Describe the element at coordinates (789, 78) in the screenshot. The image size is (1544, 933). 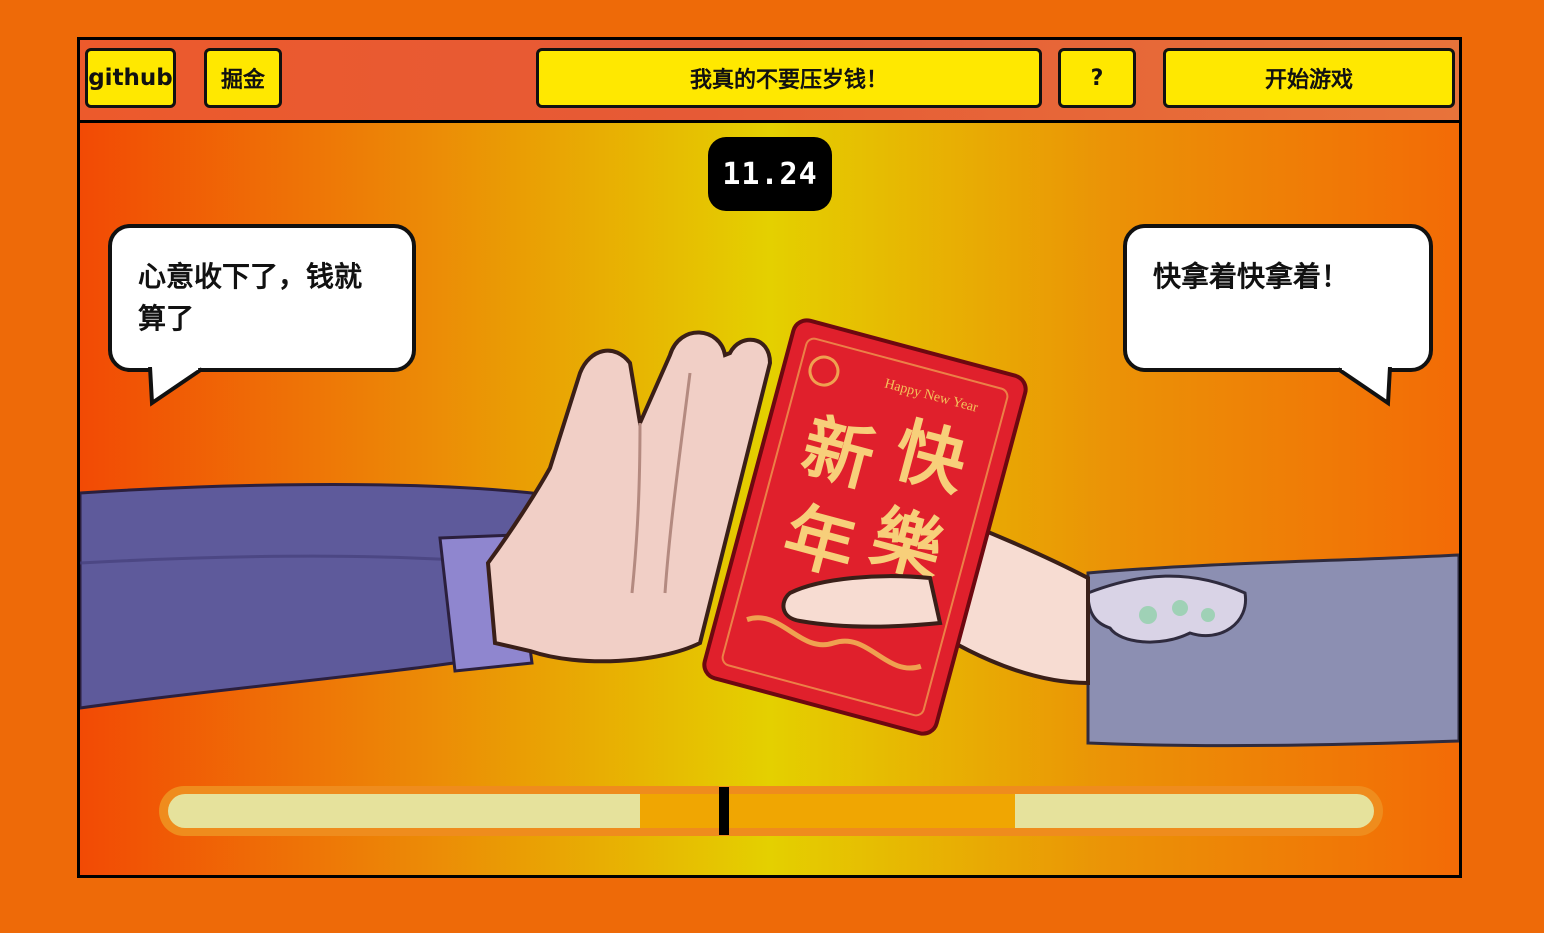
I see `mode-toggle-button: 我真的不要压岁钱！` at that location.